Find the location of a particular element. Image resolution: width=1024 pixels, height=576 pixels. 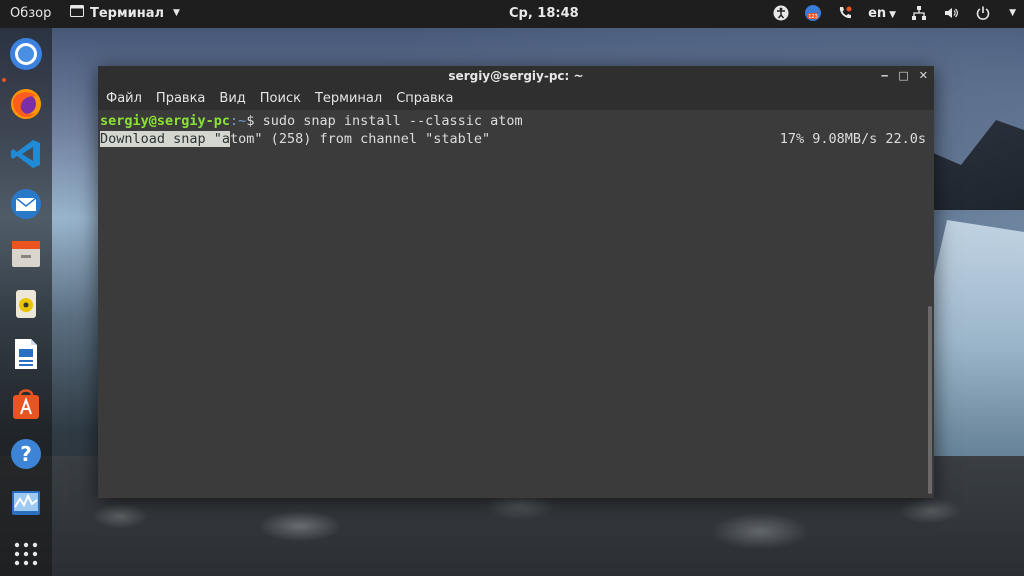

top-bar: Обзор Терминал ▼ Ср, 18:48 123 en ▼ ▼ is located at coordinates (512, 14).